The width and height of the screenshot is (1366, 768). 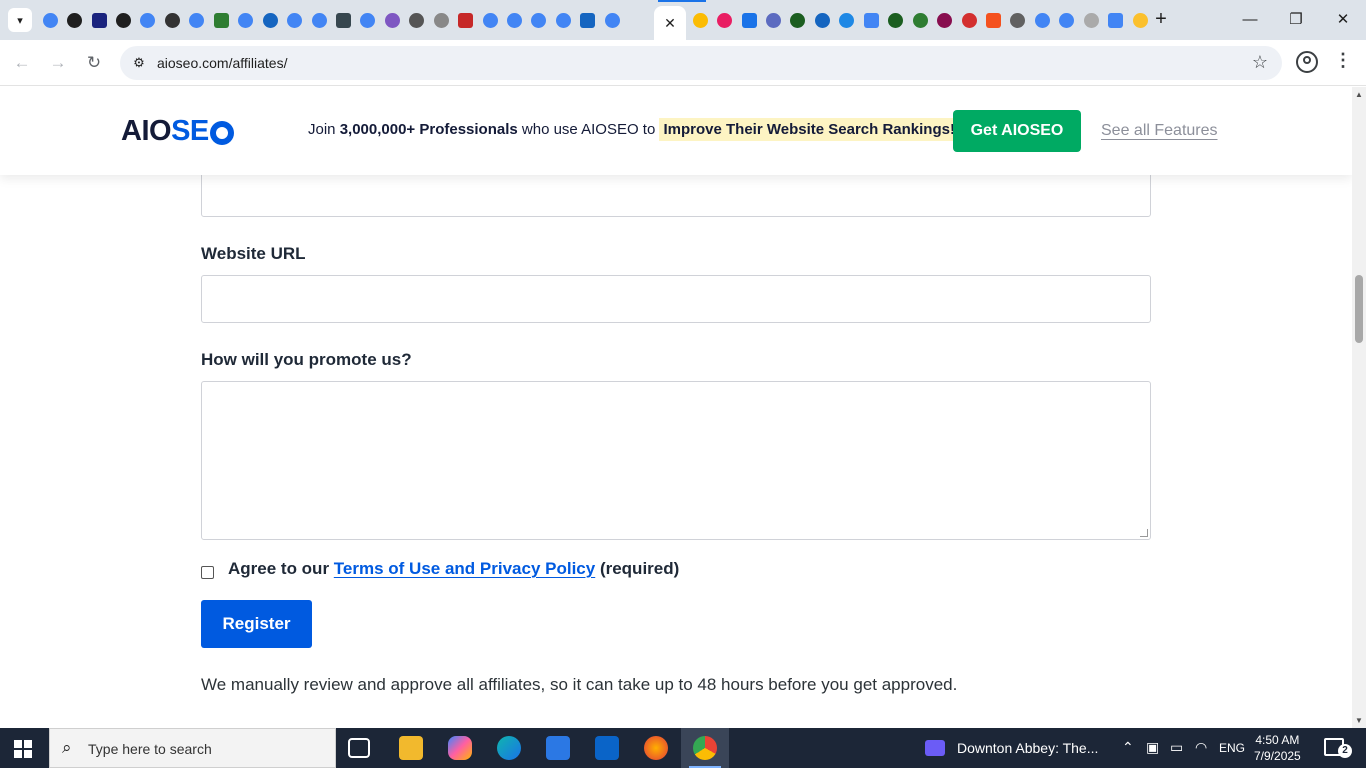 What do you see at coordinates (1201, 747) in the screenshot?
I see `wifi-icon: ◠` at bounding box center [1201, 747].